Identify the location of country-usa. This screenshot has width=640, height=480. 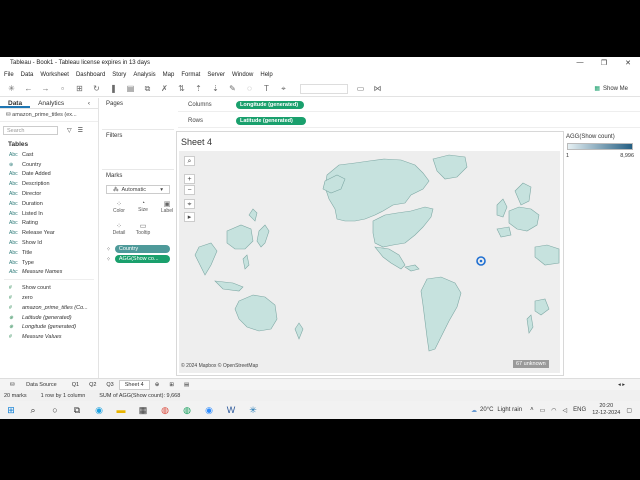
(403, 227).